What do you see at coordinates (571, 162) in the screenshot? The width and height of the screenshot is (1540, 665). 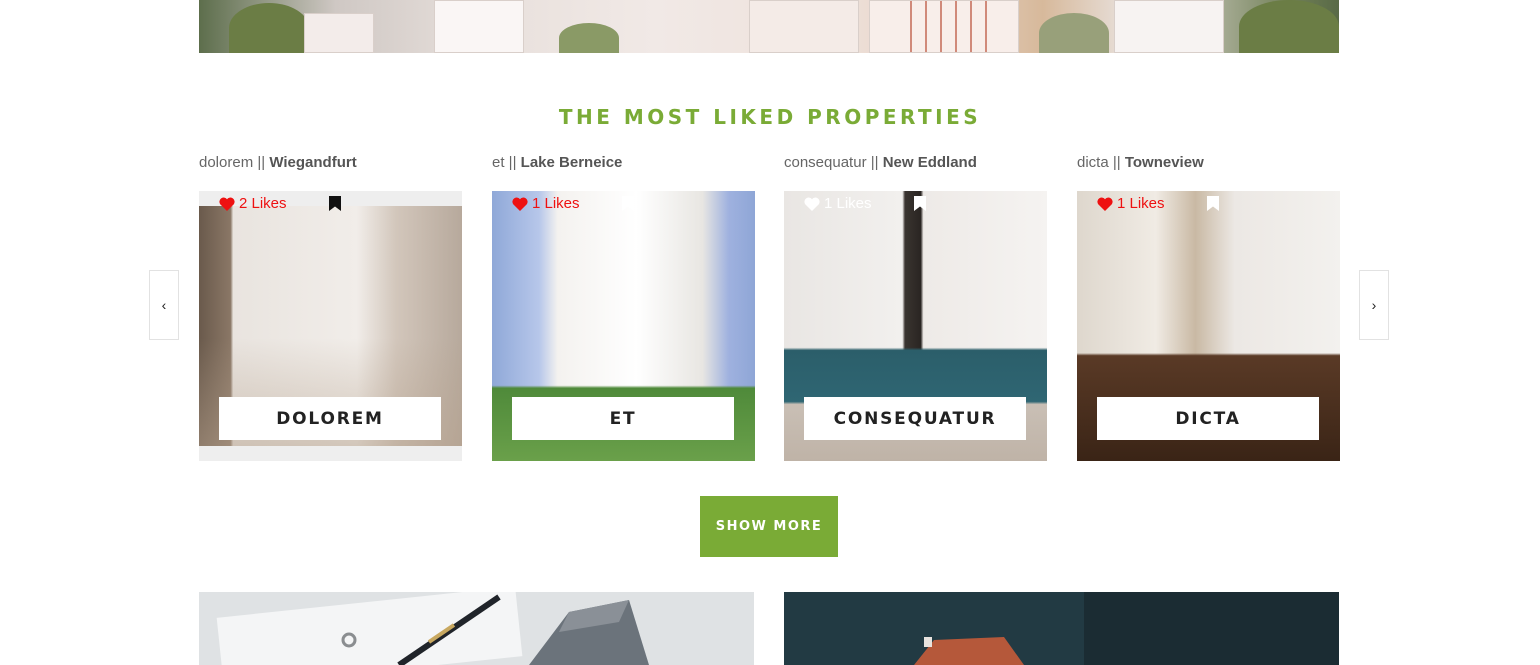 I see `card-city: Lake Berneice` at bounding box center [571, 162].